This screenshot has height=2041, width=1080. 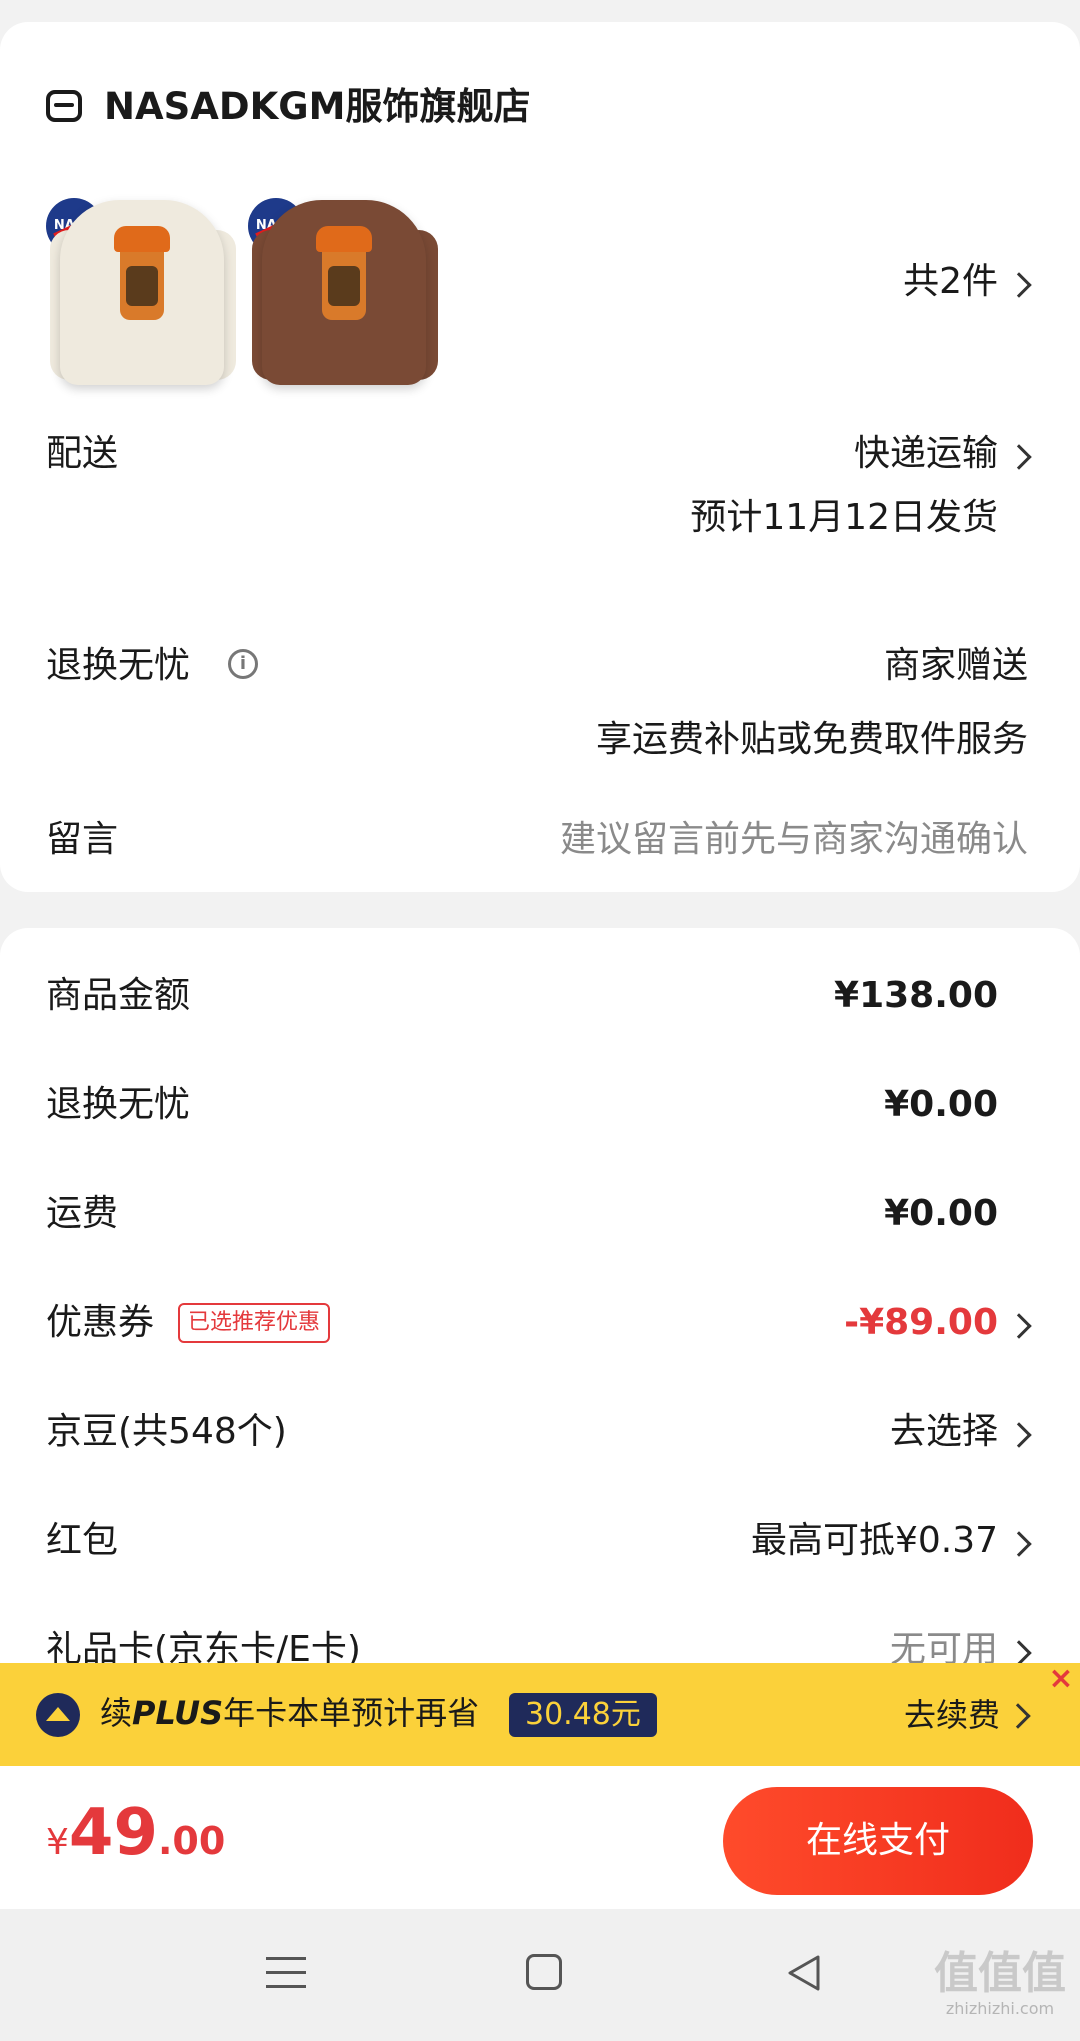 I want to click on watermark: 值值值 zhizhizhi.com, so click(x=1000, y=1983).